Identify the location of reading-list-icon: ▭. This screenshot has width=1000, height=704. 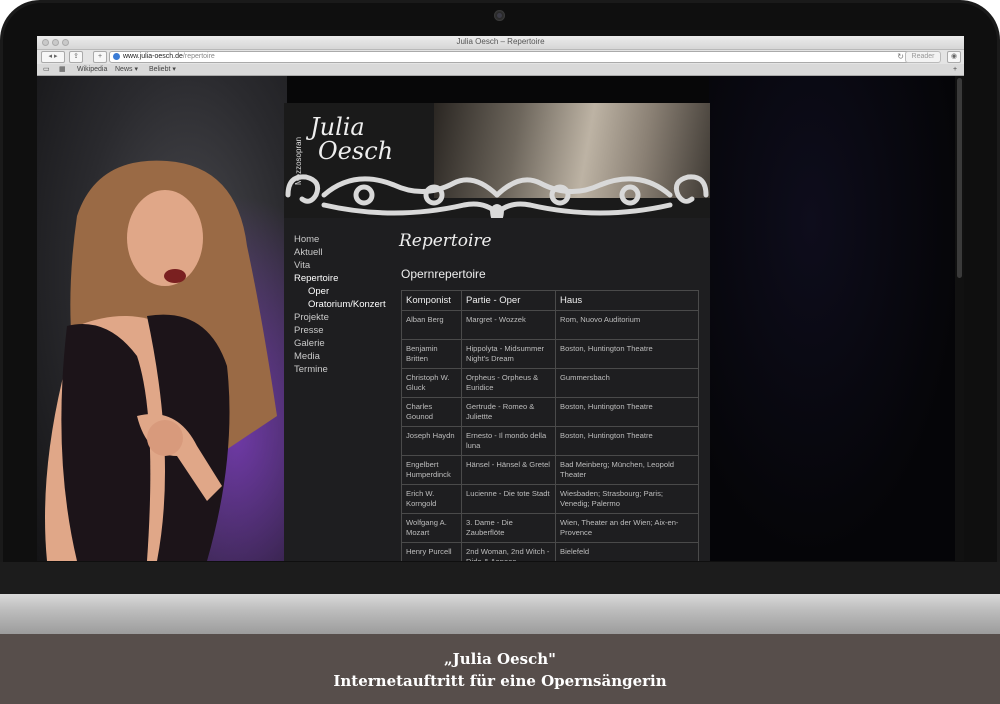
(46, 69).